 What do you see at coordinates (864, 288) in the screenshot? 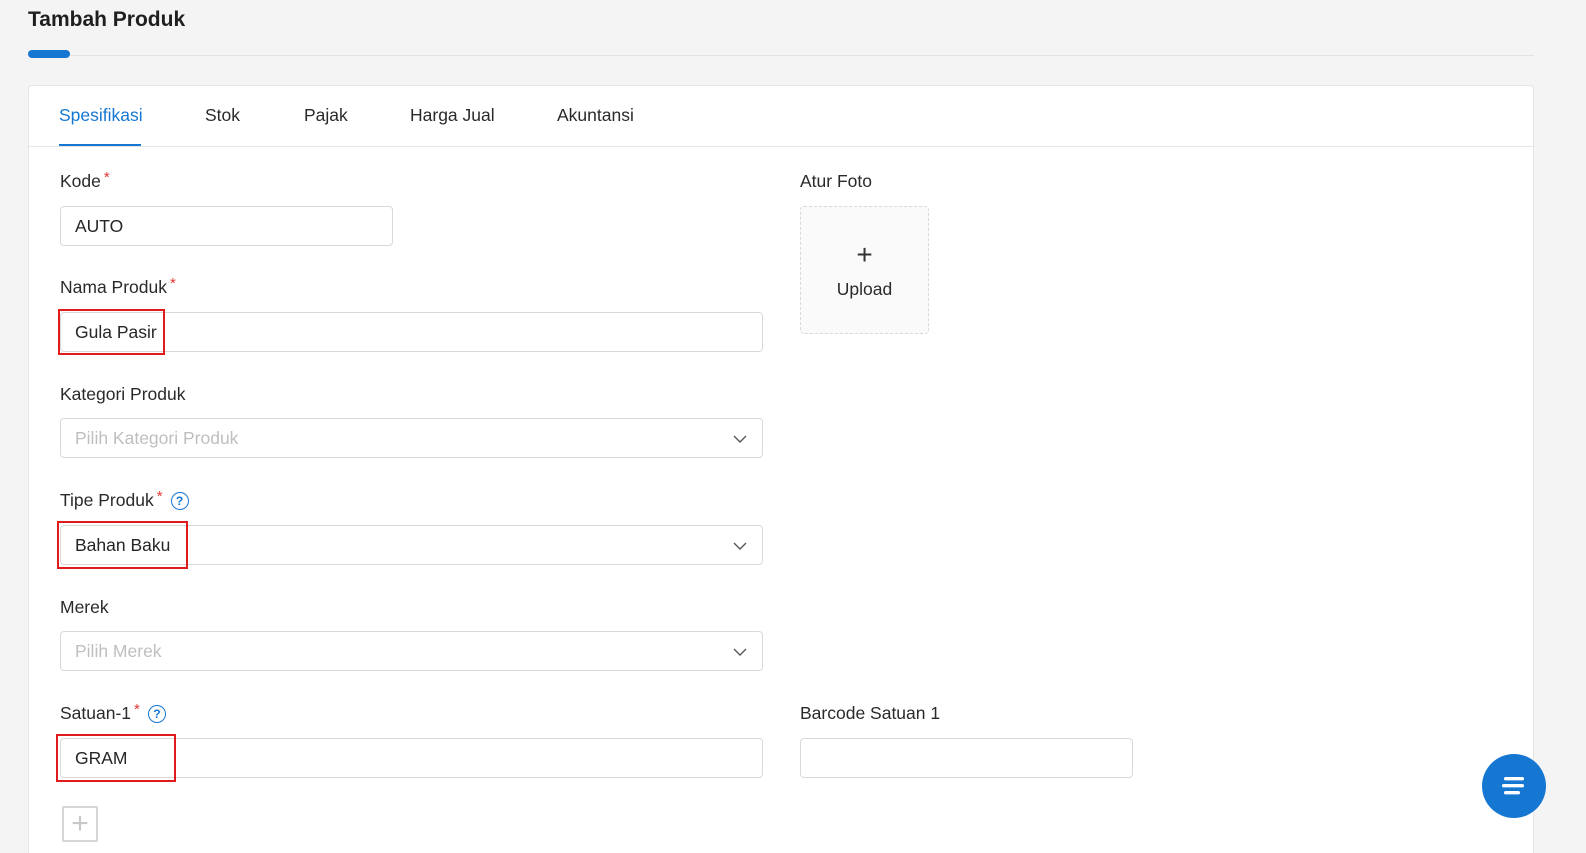
I see `upload-label: Upload` at bounding box center [864, 288].